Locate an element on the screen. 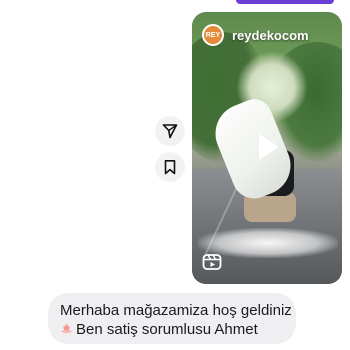  bookmark-icon is located at coordinates (170, 167).